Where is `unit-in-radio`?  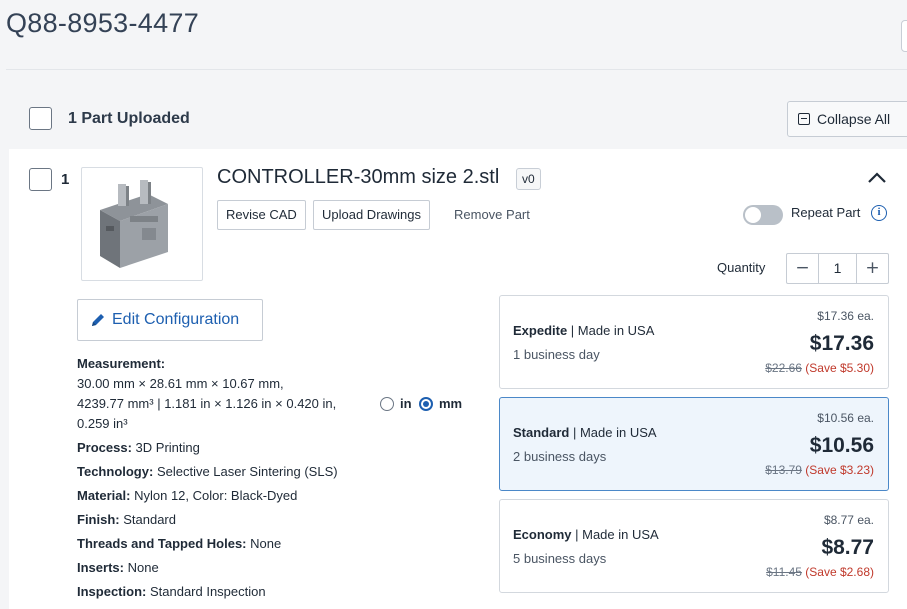
unit-in-radio is located at coordinates (387, 403).